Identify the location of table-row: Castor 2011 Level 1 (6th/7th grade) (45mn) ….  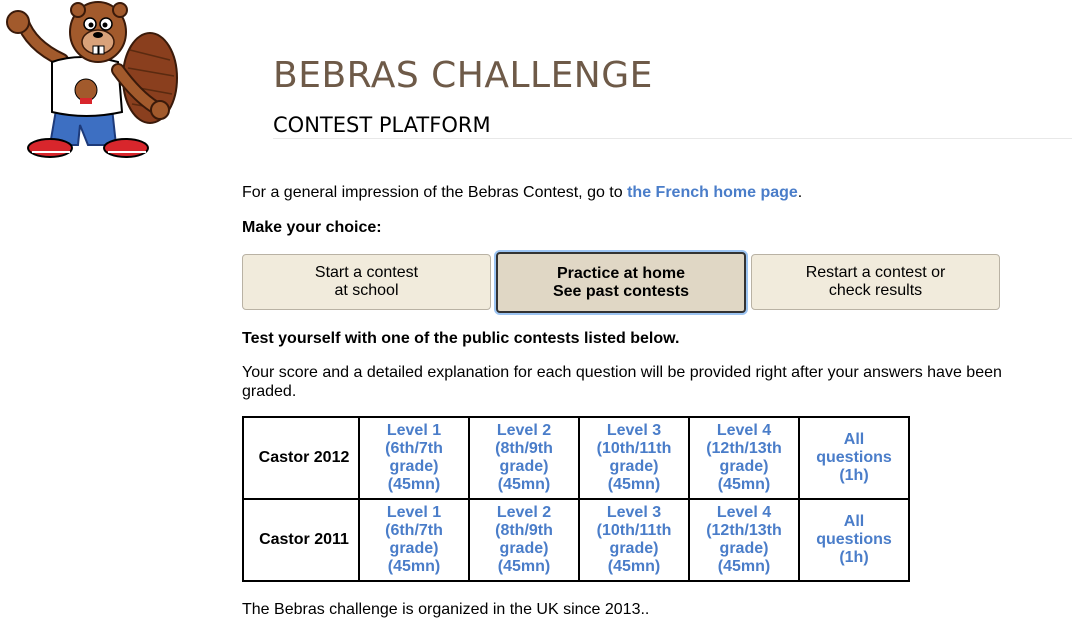
(576, 540).